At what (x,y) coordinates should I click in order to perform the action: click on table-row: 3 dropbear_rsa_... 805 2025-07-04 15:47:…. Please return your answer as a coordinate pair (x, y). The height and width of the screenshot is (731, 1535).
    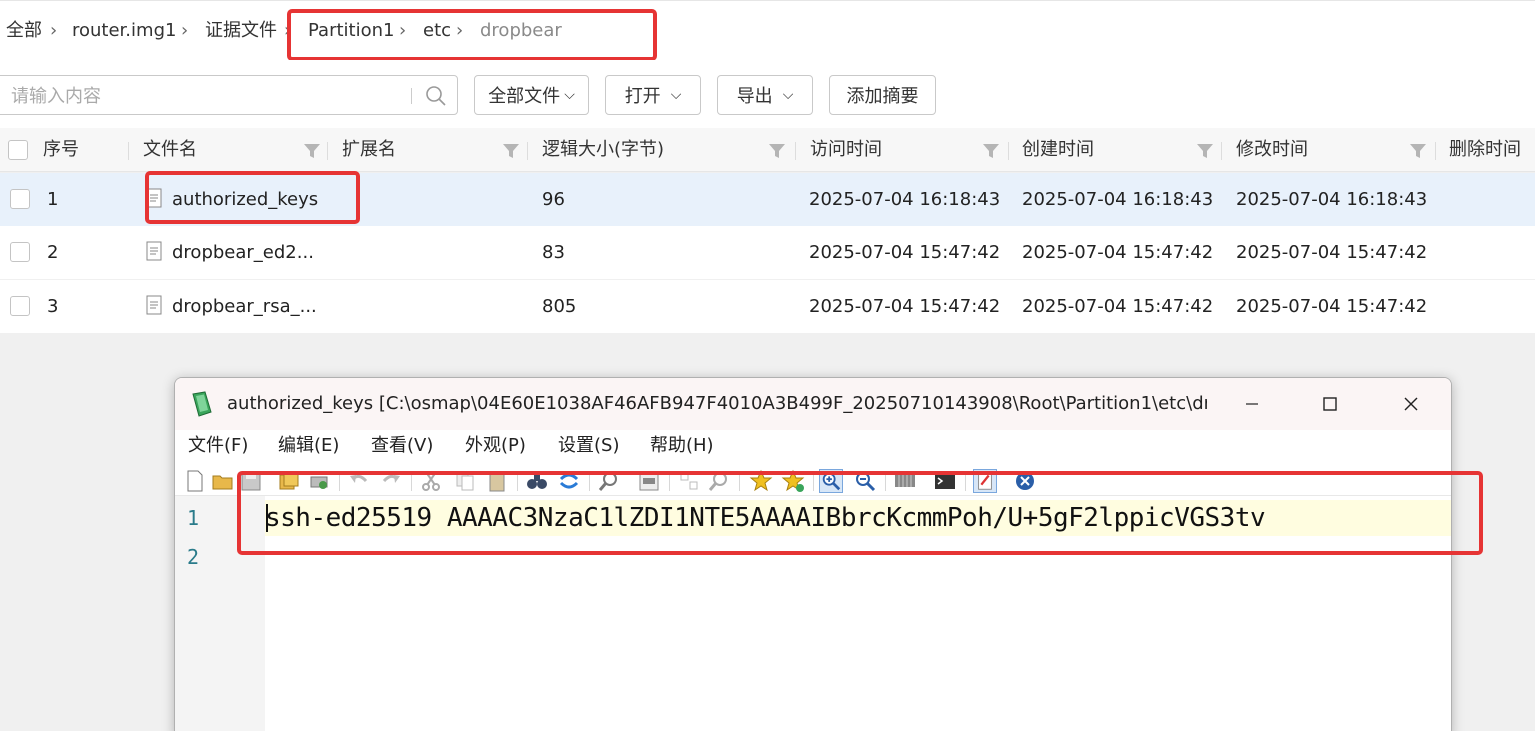
    Looking at the image, I should click on (767, 306).